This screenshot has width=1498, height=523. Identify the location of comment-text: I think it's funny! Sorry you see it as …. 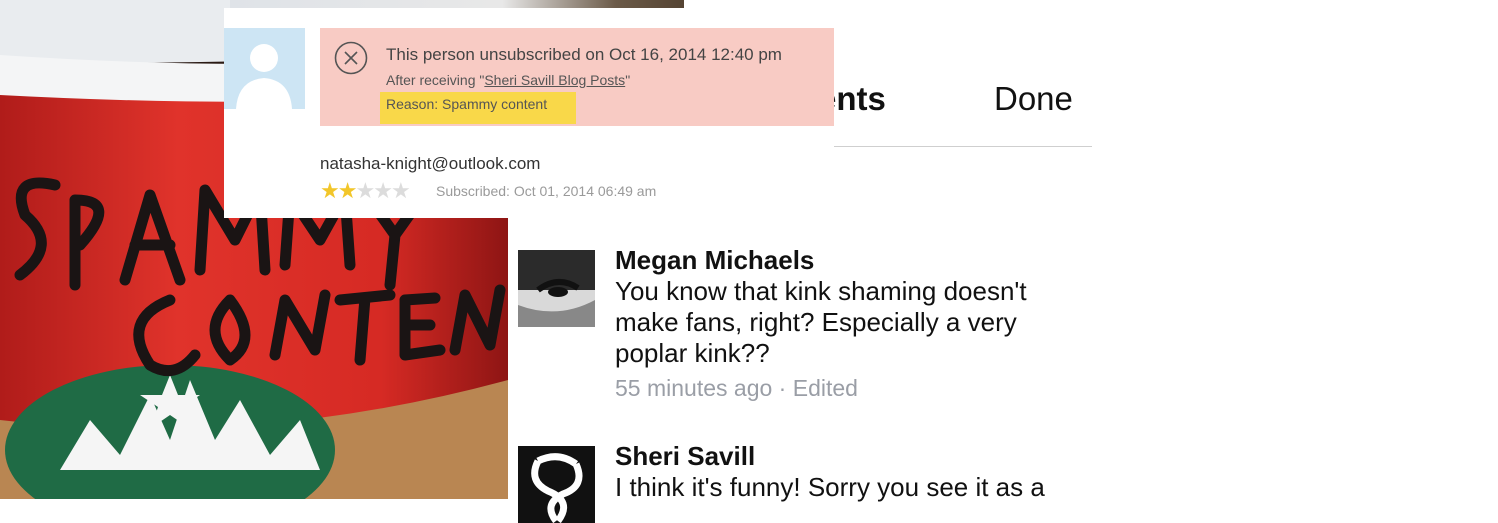
(830, 487).